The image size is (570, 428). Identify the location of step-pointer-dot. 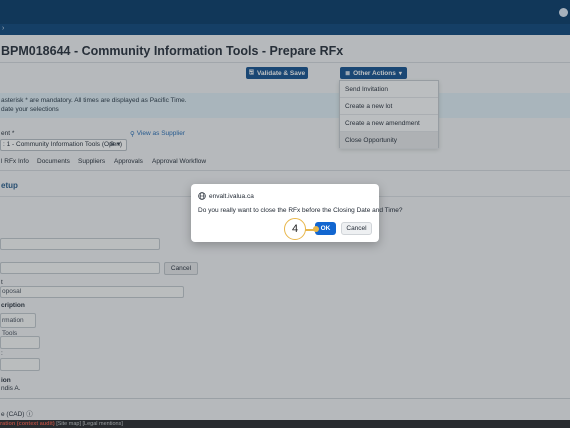
(316, 229).